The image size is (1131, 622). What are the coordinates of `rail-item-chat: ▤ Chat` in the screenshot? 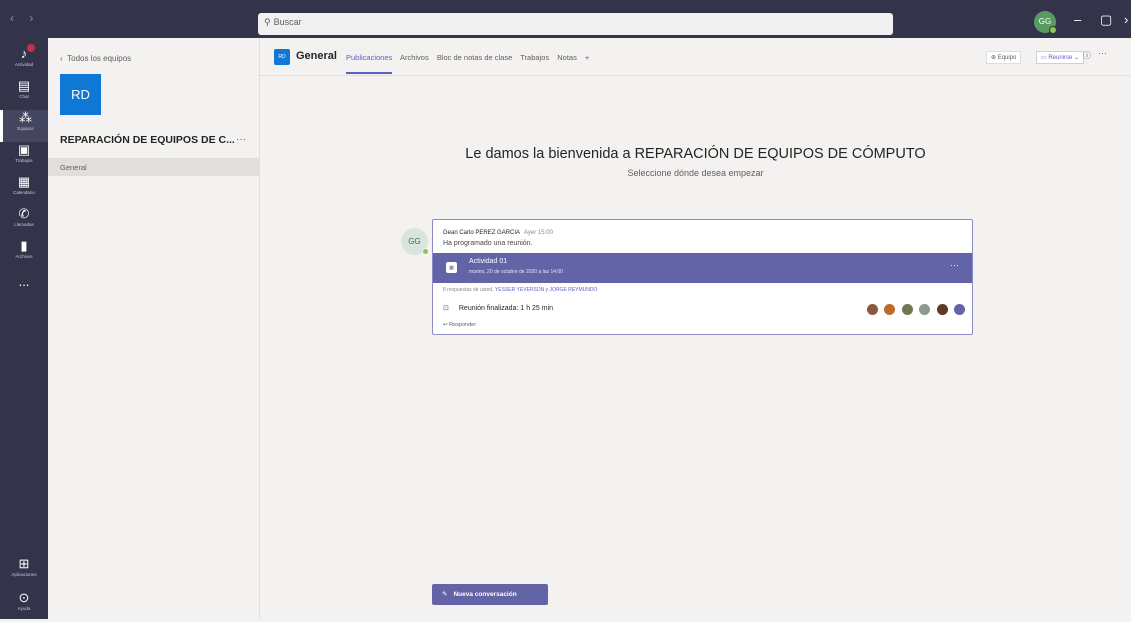 It's located at (24, 94).